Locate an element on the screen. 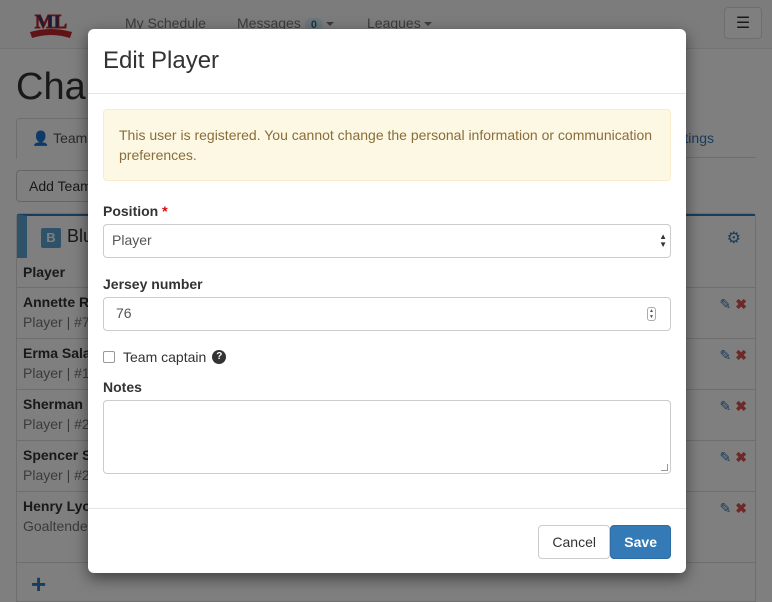 This screenshot has width=772, height=602. team-captain-row: Team captain ? is located at coordinates (387, 357).